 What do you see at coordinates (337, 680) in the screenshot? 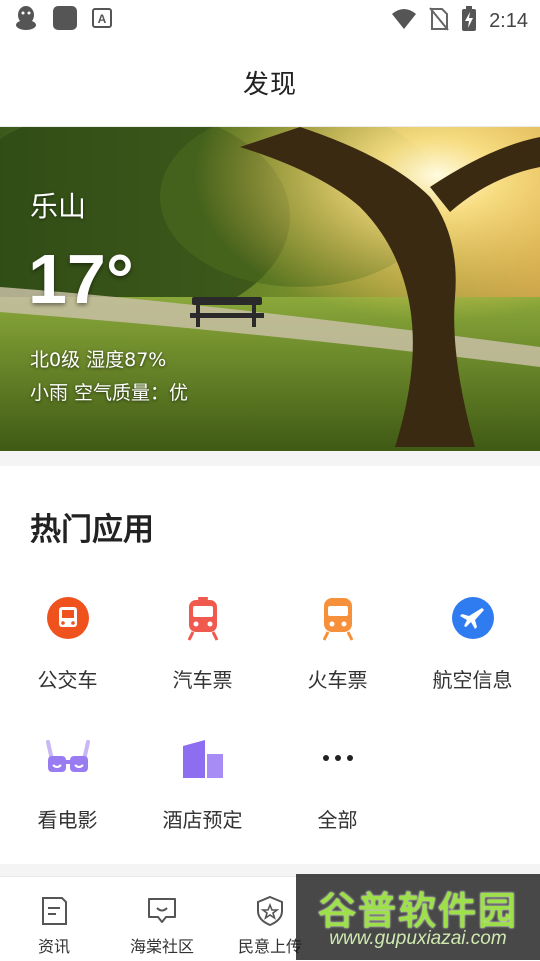
I see `app-label: 火车票` at bounding box center [337, 680].